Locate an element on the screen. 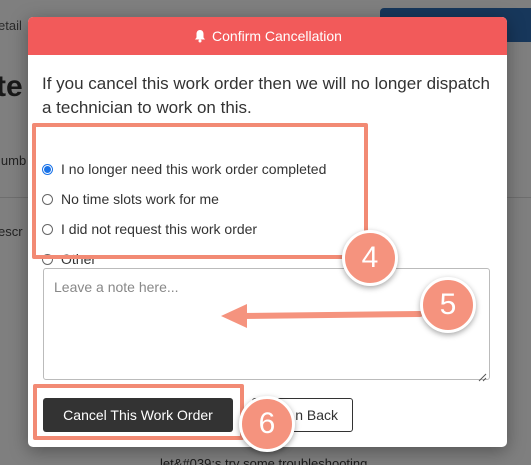 This screenshot has width=531, height=465. cancel-button-highlight is located at coordinates (138, 412).